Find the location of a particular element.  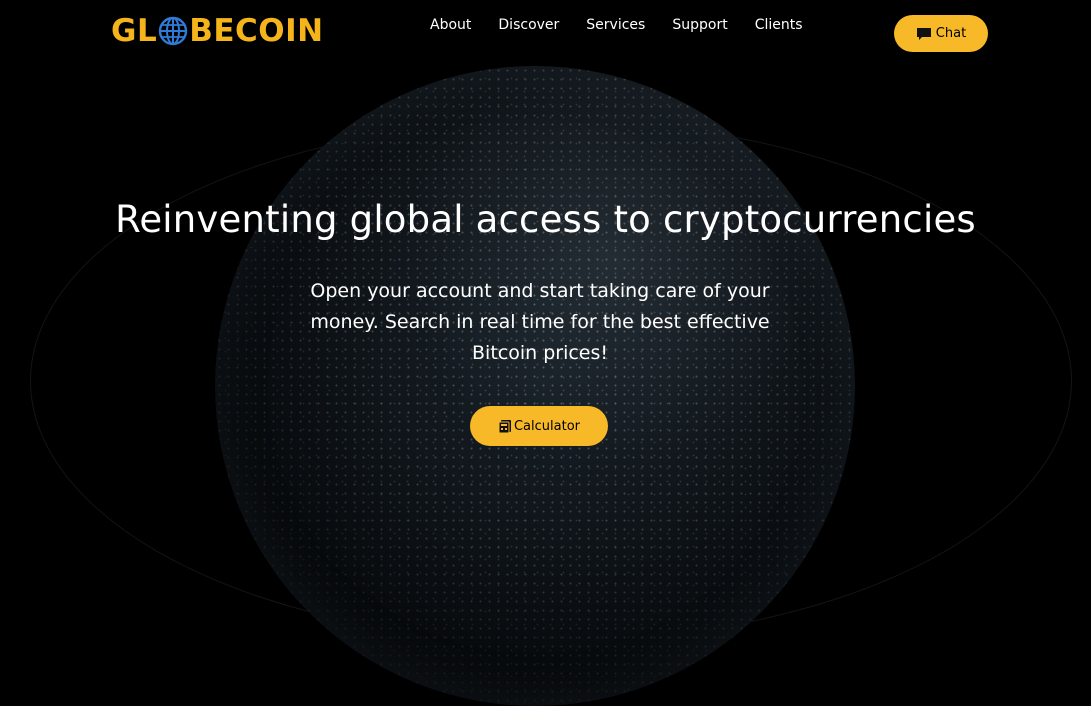

chat-button-label: Chat is located at coordinates (951, 33).